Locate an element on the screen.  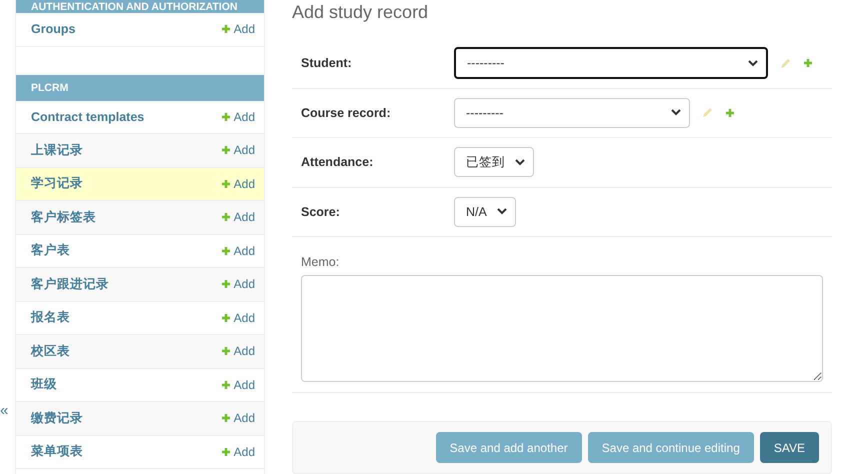
field-label: Memo: is located at coordinates (320, 262).